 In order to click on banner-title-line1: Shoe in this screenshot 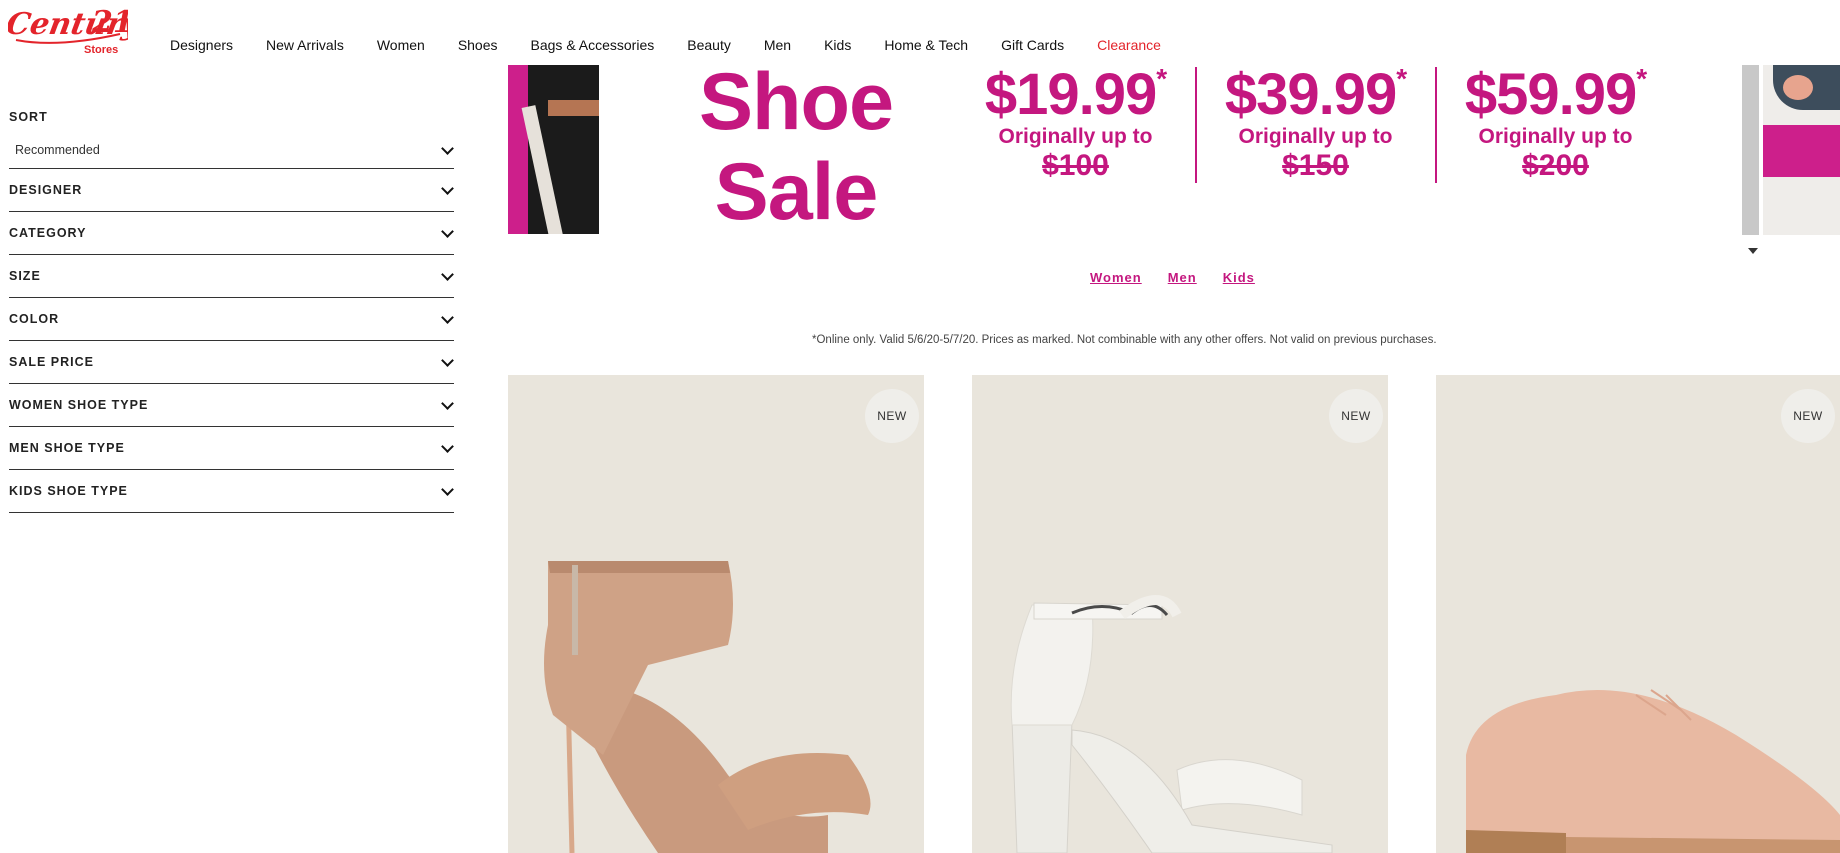, I will do `click(796, 102)`.